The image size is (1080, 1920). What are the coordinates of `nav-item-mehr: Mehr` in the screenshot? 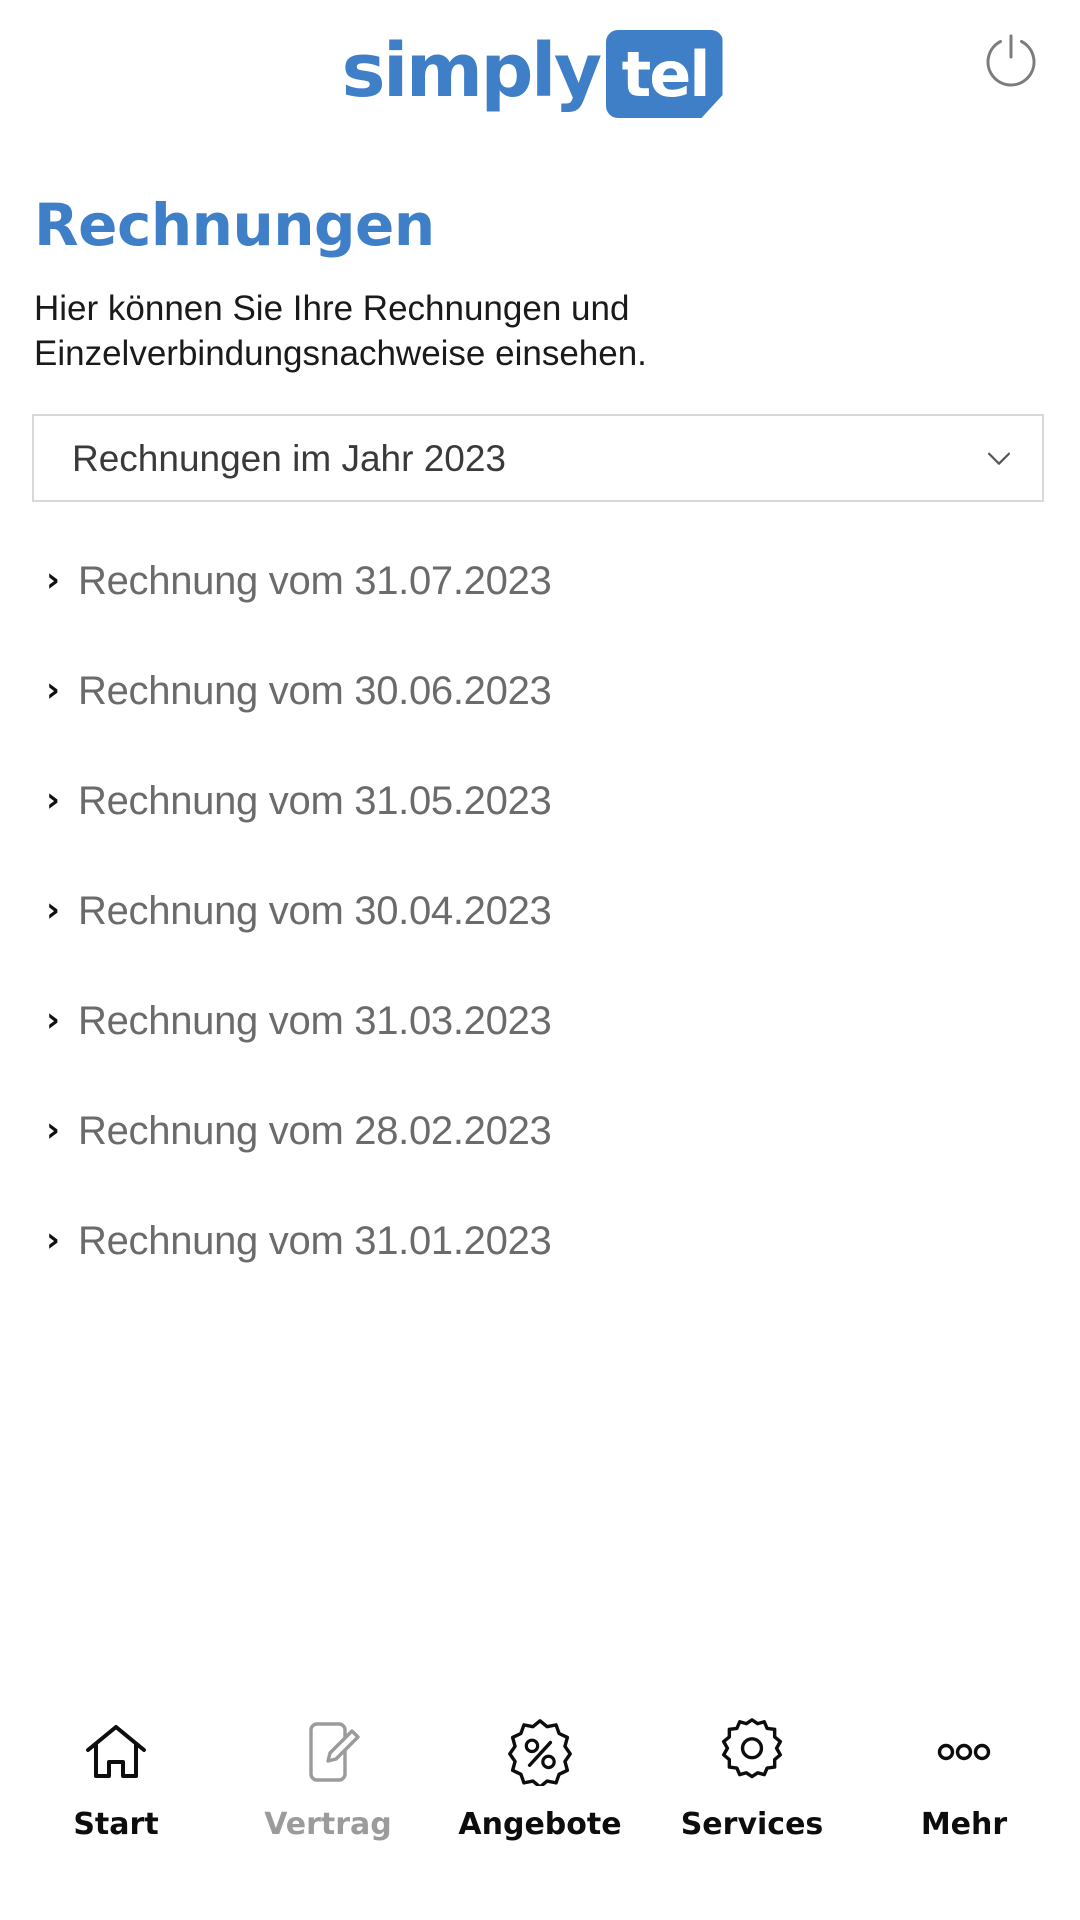 It's located at (964, 1778).